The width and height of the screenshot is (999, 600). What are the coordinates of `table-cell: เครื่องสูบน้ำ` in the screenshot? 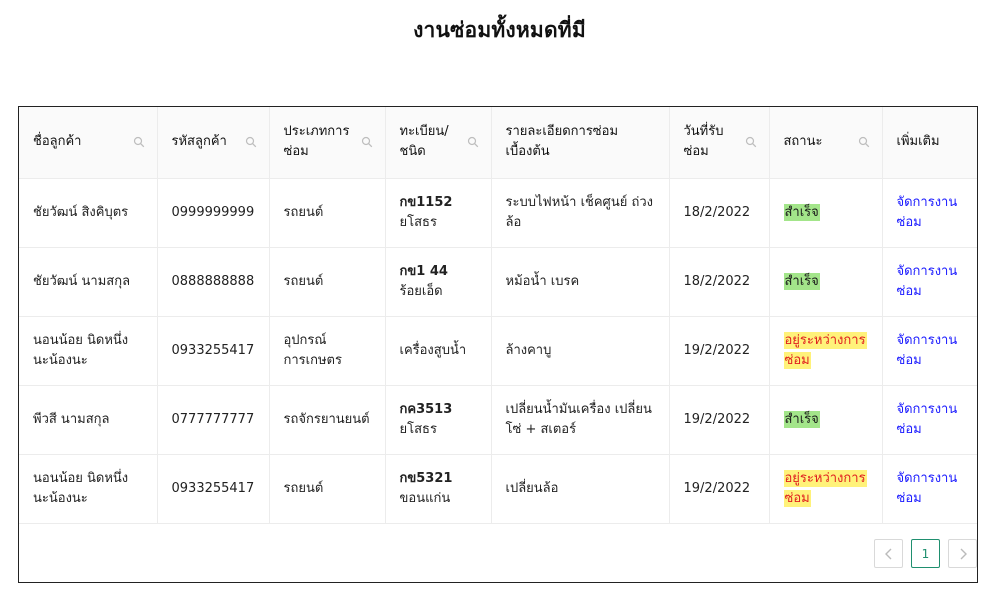 It's located at (438, 351).